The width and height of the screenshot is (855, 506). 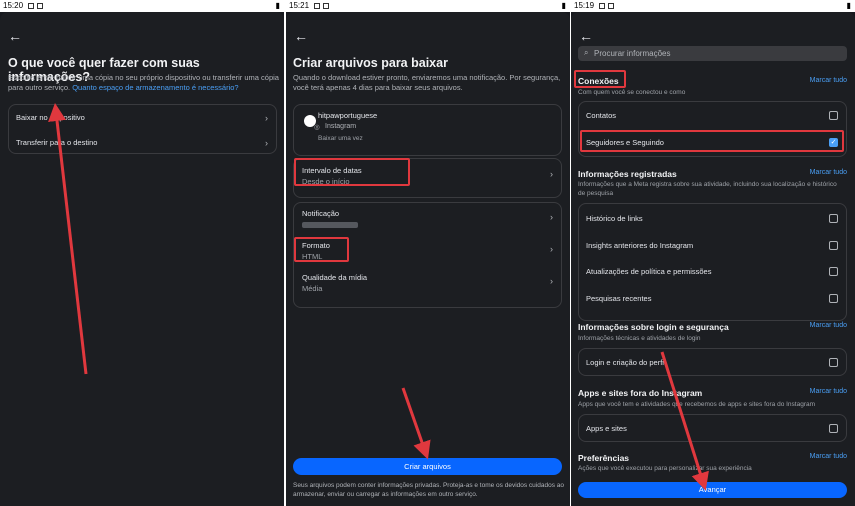 I want to click on search-input: ⌕ Procurar informações, so click(x=712, y=53).